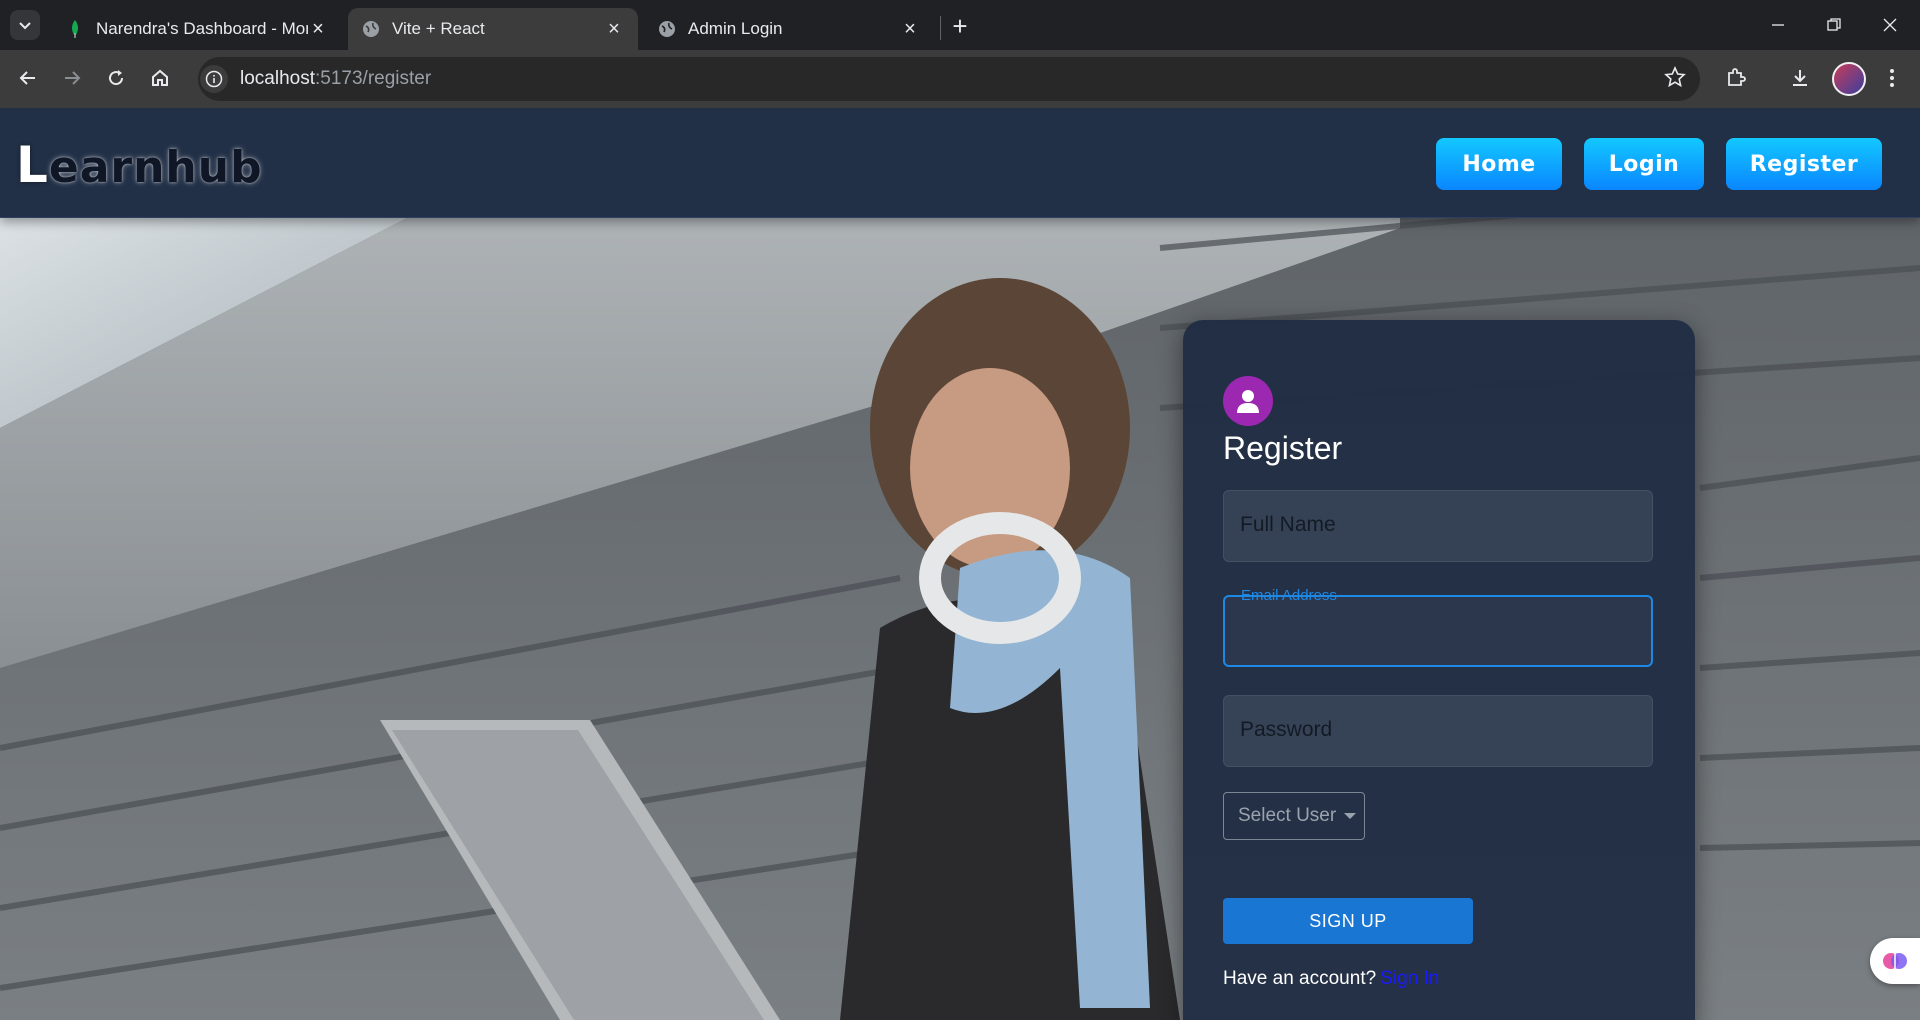 The image size is (1920, 1020). Describe the element at coordinates (949, 79) in the screenshot. I see `address-bar: localhost:5173/register` at that location.